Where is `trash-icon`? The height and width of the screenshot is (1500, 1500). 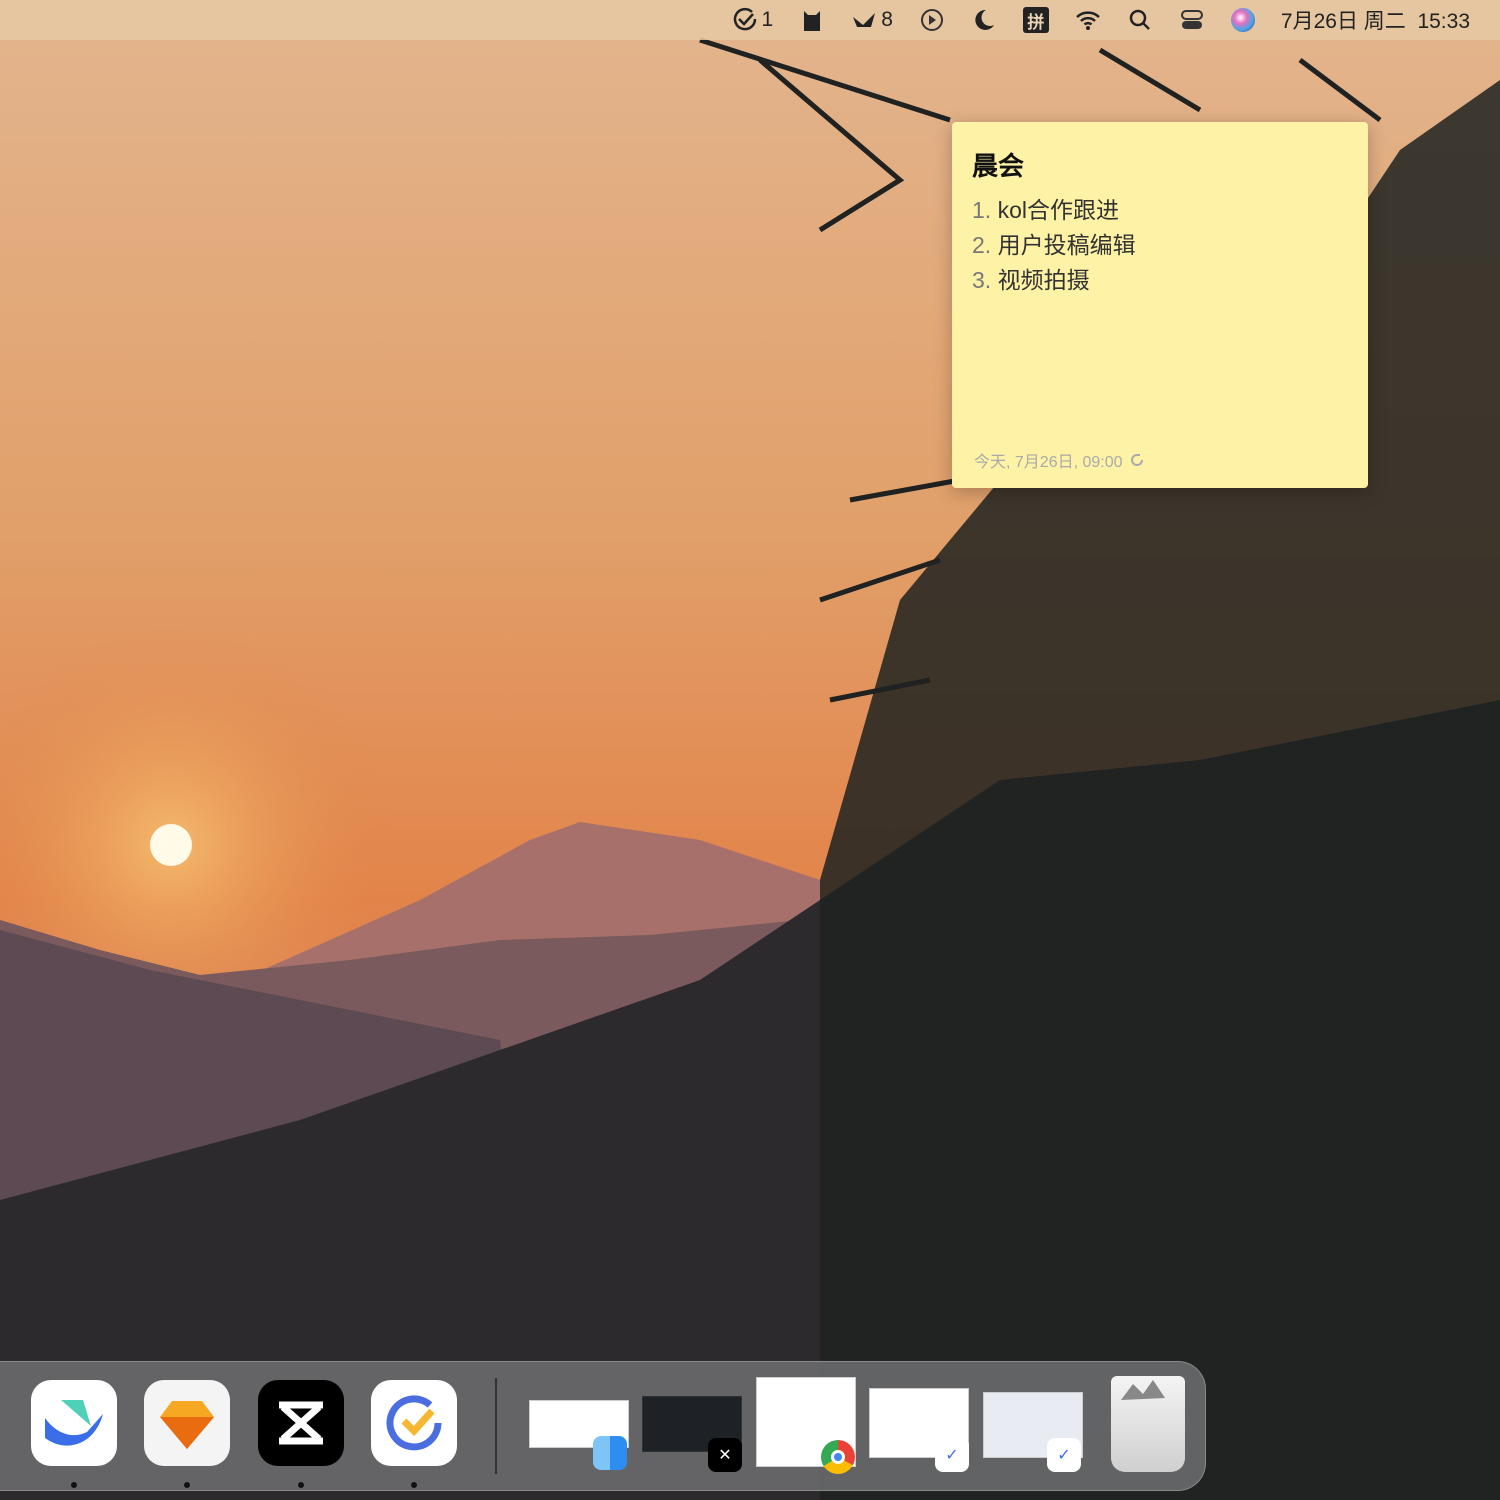 trash-icon is located at coordinates (1143, 1390).